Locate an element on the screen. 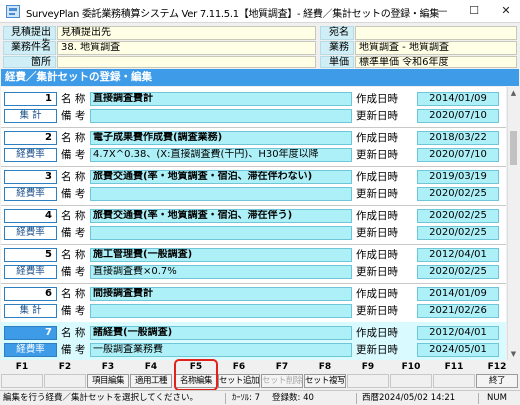  scroll-down-icon: ▼ is located at coordinates (513, 354).